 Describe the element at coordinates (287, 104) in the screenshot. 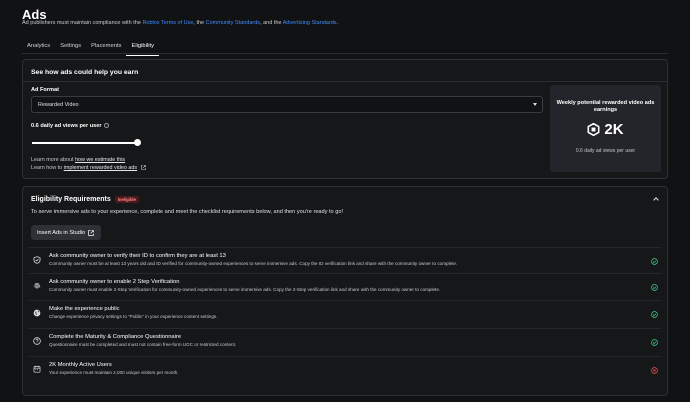

I see `ad-format-select: Rewarded Video` at that location.